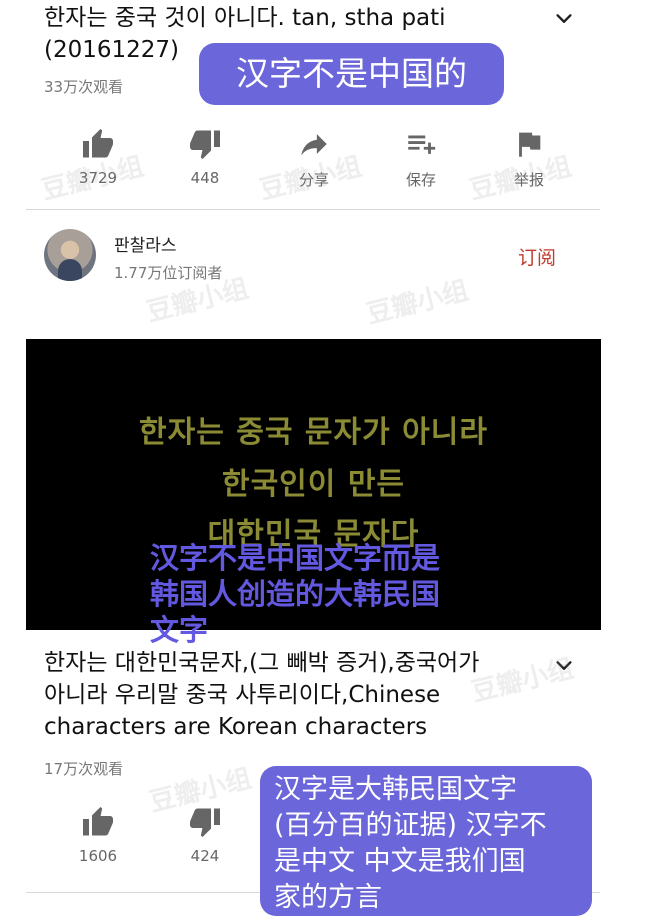 The image size is (645, 918). I want to click on video-caption-line: 한국인이 만든, so click(313, 484).